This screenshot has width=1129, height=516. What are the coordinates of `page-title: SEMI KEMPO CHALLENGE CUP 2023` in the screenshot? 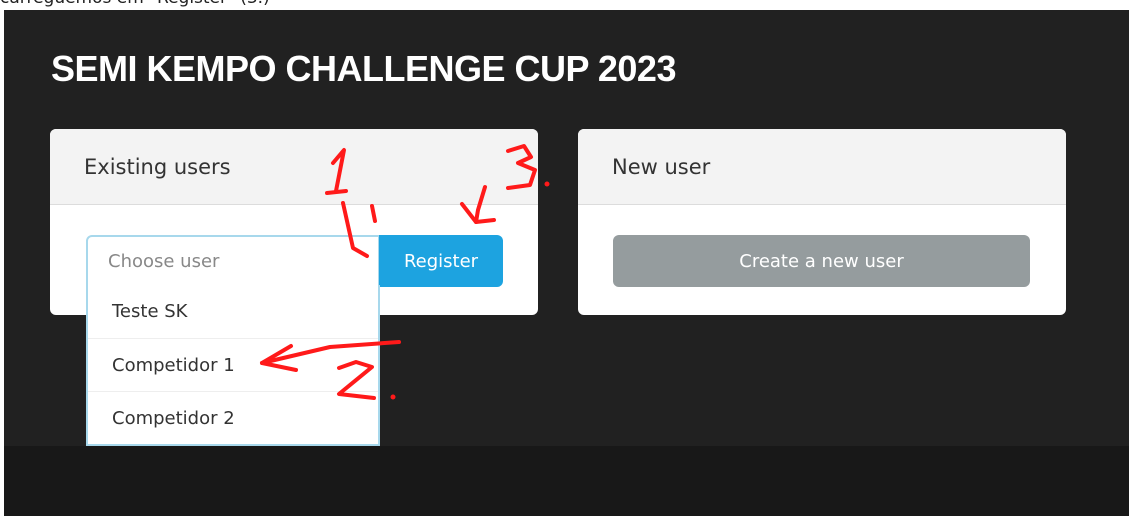 It's located at (363, 68).